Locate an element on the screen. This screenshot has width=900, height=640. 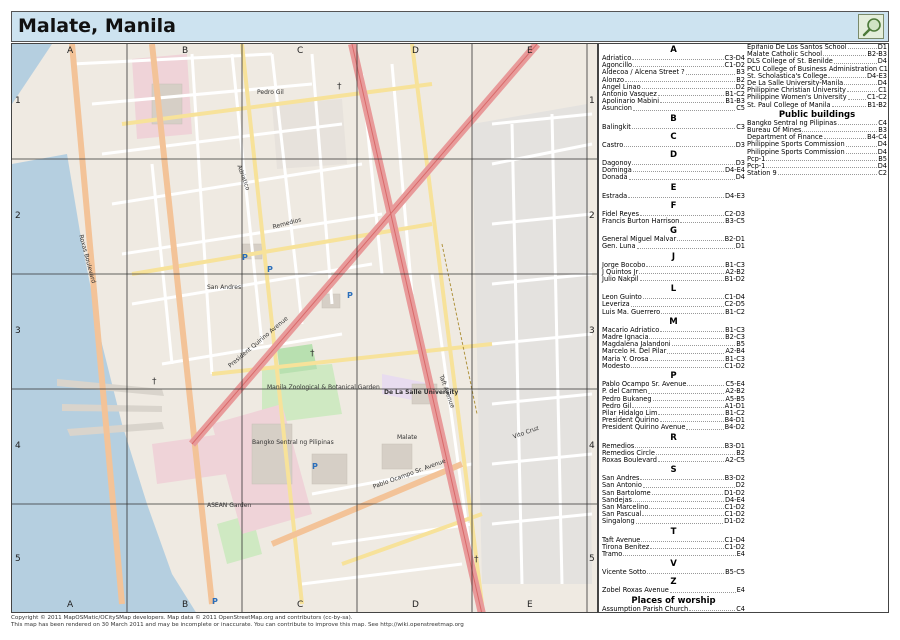
index-entry: Francis Burton Harrison B3-C5 is located at coordinates (673, 221).